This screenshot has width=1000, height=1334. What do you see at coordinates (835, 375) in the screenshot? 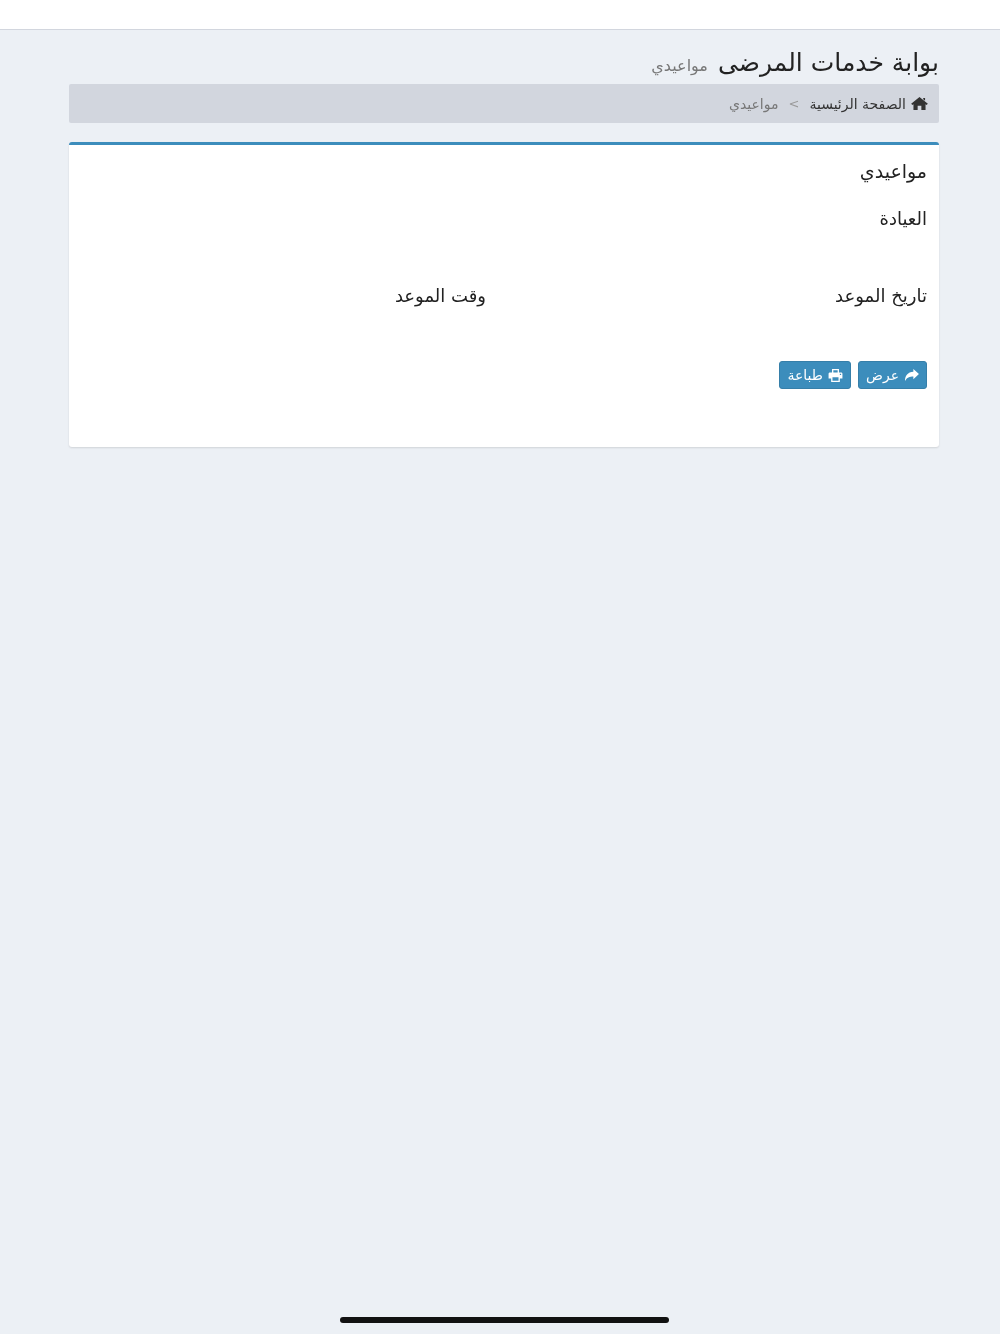
I see `printer-icon` at bounding box center [835, 375].